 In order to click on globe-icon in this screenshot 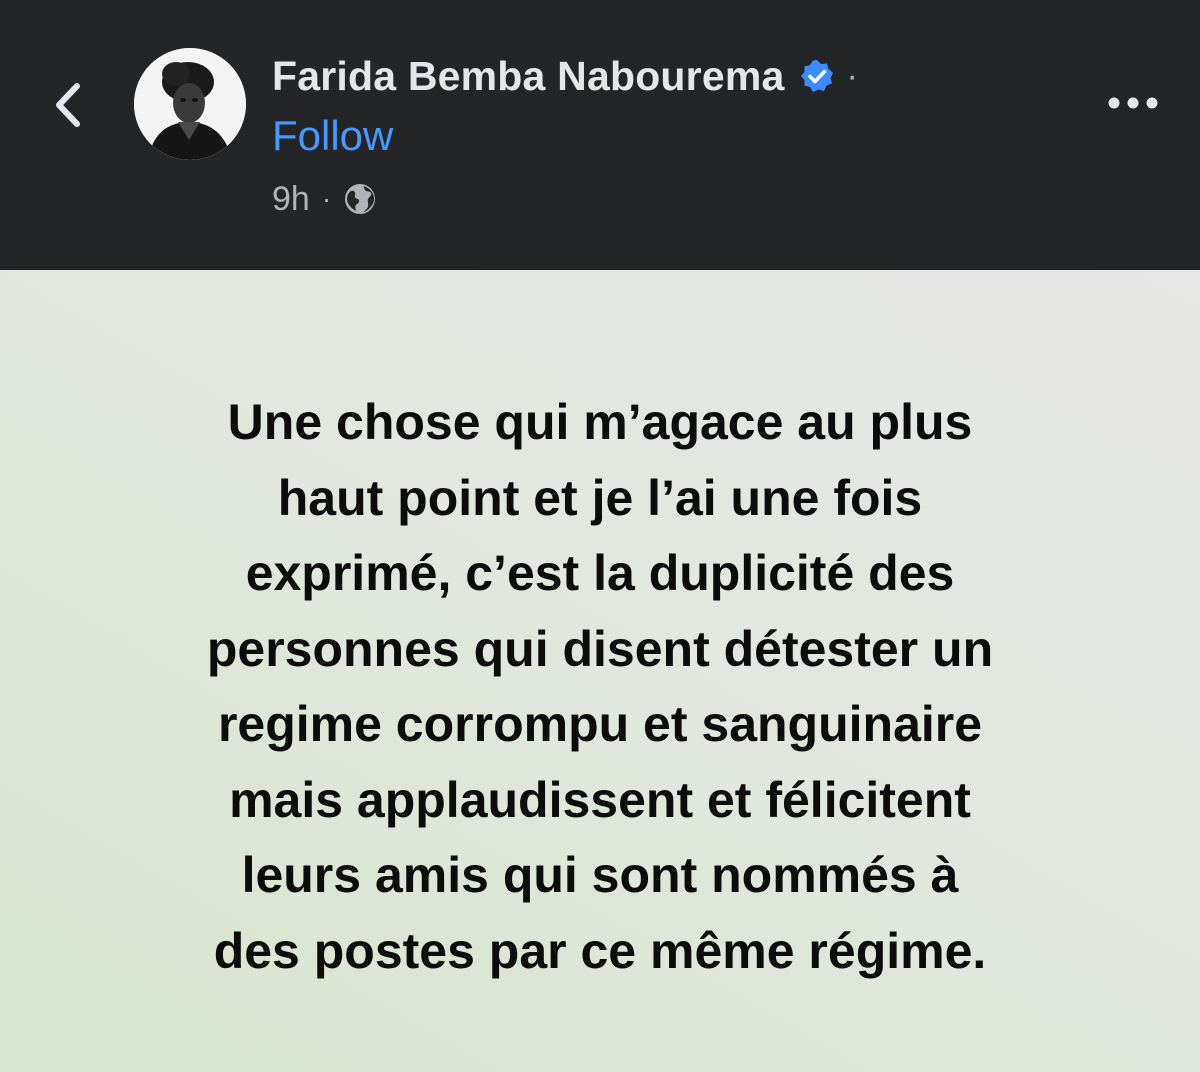, I will do `click(360, 199)`.